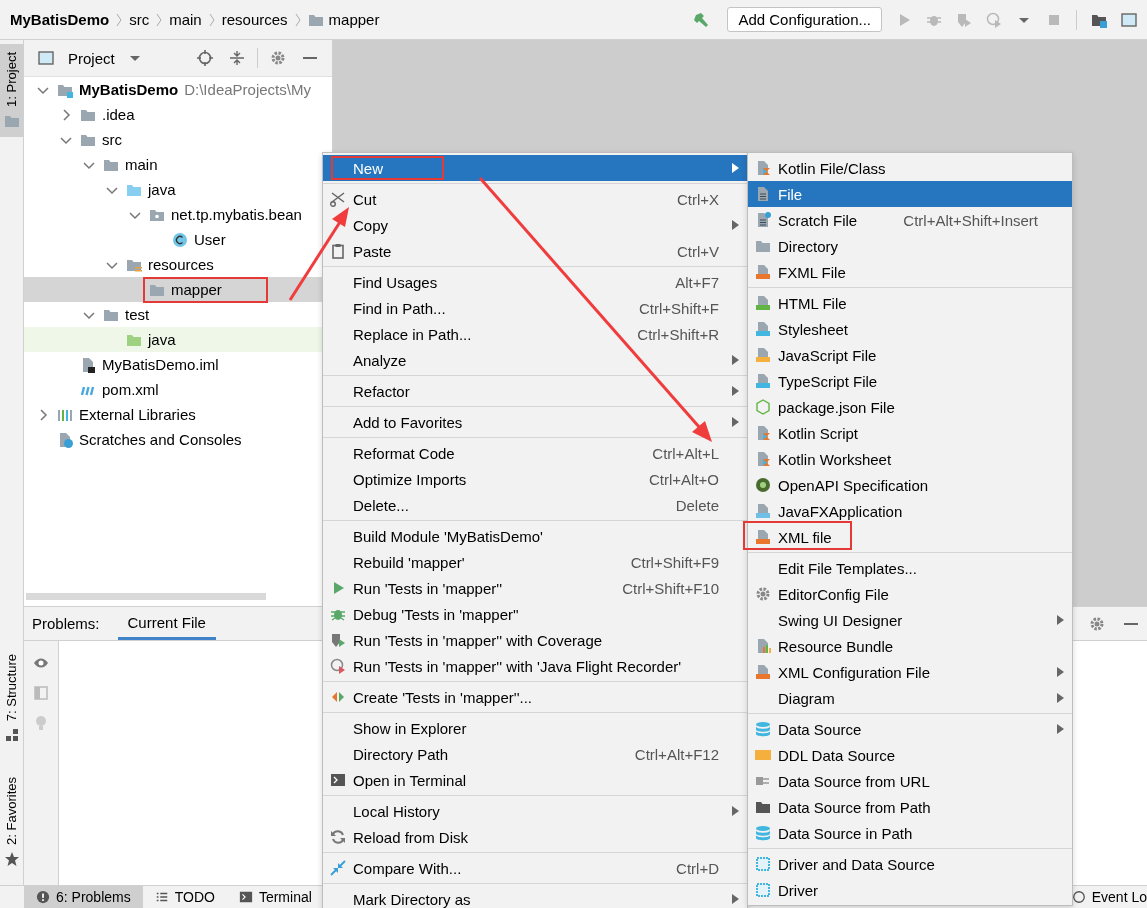 This screenshot has width=1147, height=908. What do you see at coordinates (245, 897) in the screenshot?
I see `terminal-icon` at bounding box center [245, 897].